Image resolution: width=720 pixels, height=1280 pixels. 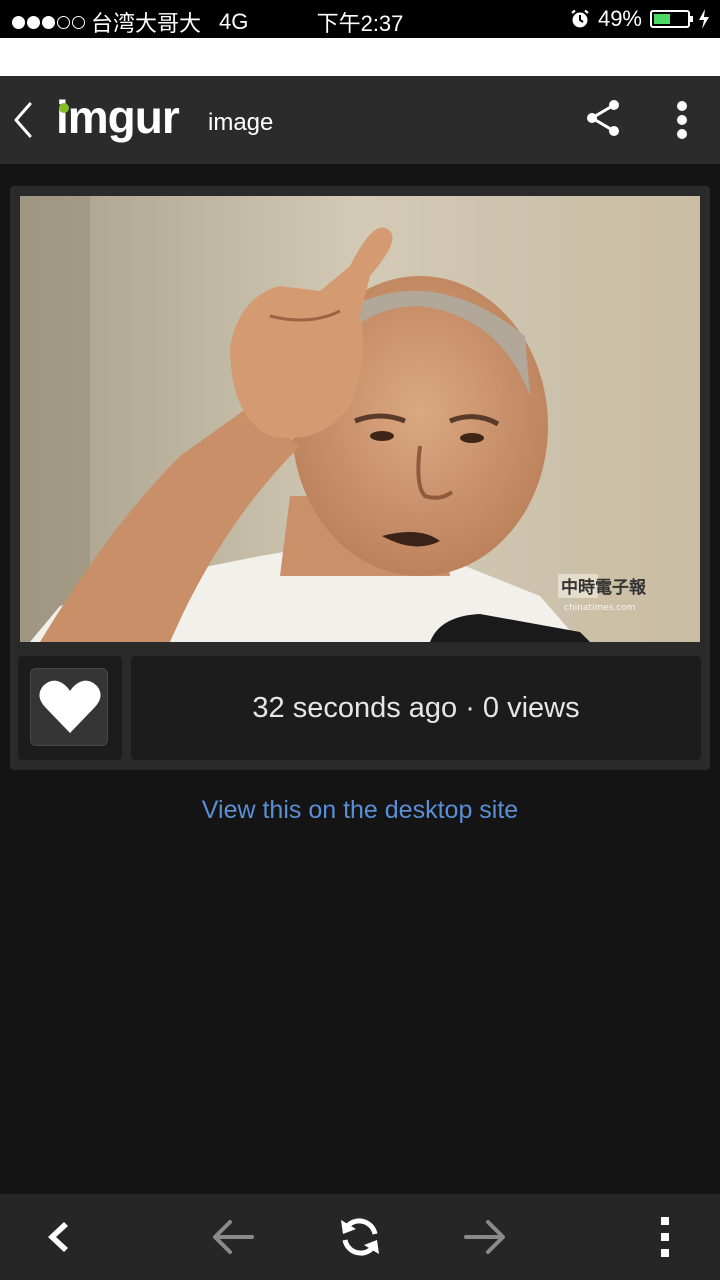 What do you see at coordinates (118, 117) in the screenshot?
I see `imgur-logo: imgur` at bounding box center [118, 117].